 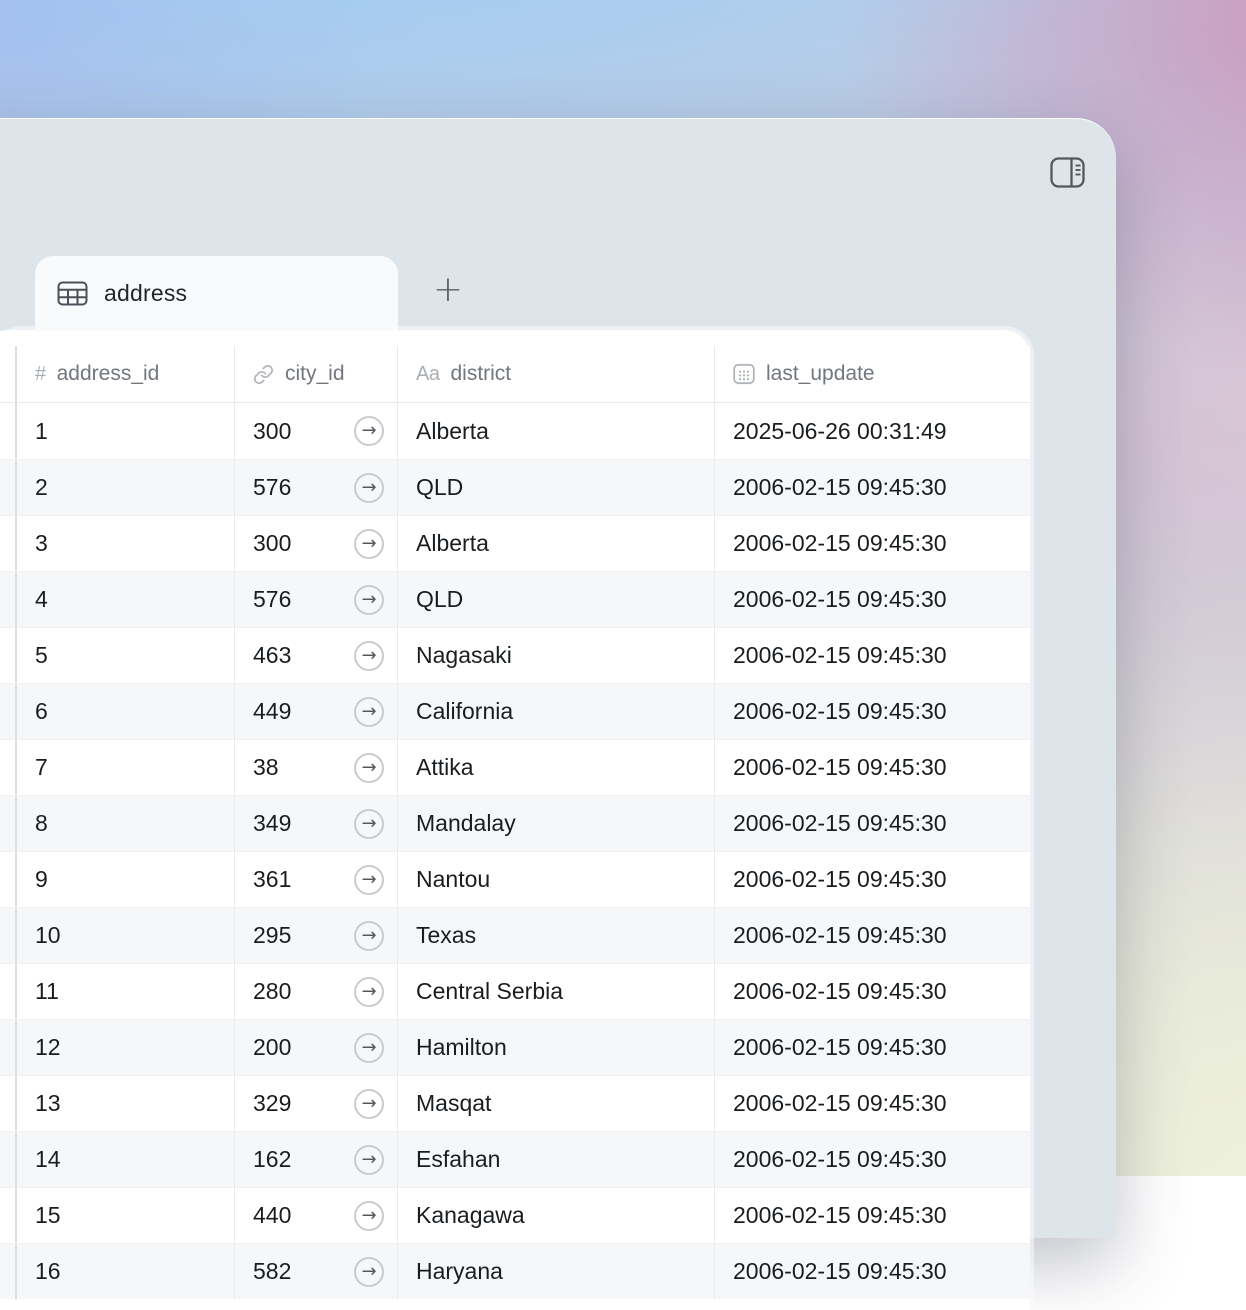 I want to click on cell-address-id: 4, so click(x=126, y=599).